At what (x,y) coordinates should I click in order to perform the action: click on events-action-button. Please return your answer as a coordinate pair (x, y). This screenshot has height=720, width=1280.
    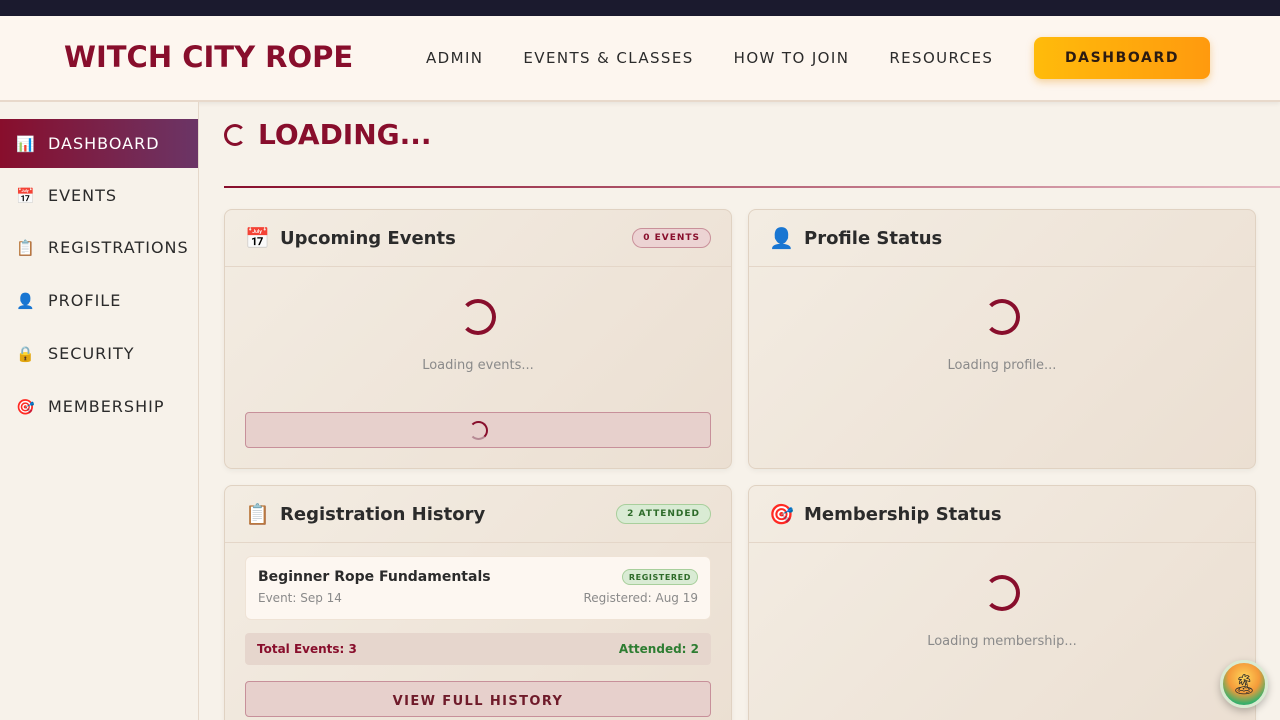
    Looking at the image, I should click on (478, 430).